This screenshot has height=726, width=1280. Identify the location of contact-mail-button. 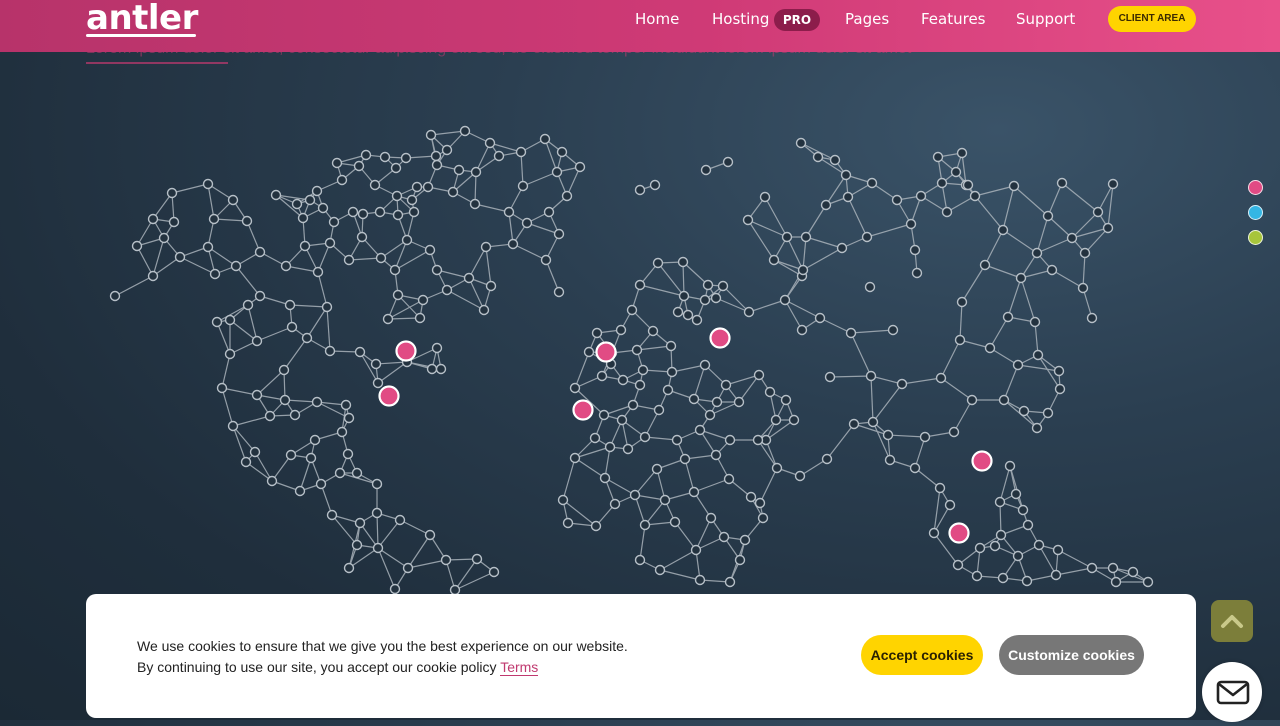
(1232, 692).